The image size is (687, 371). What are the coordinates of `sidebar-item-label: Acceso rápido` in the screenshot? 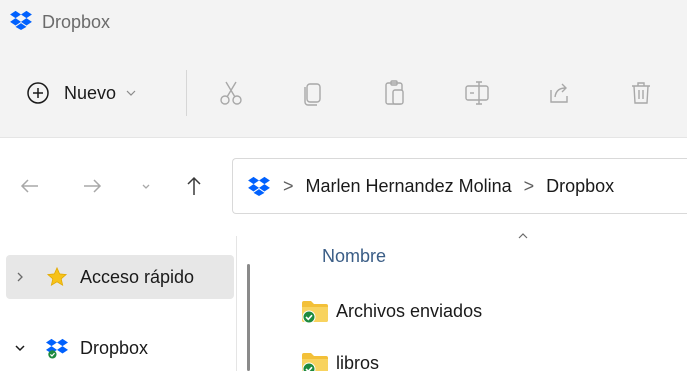 It's located at (137, 276).